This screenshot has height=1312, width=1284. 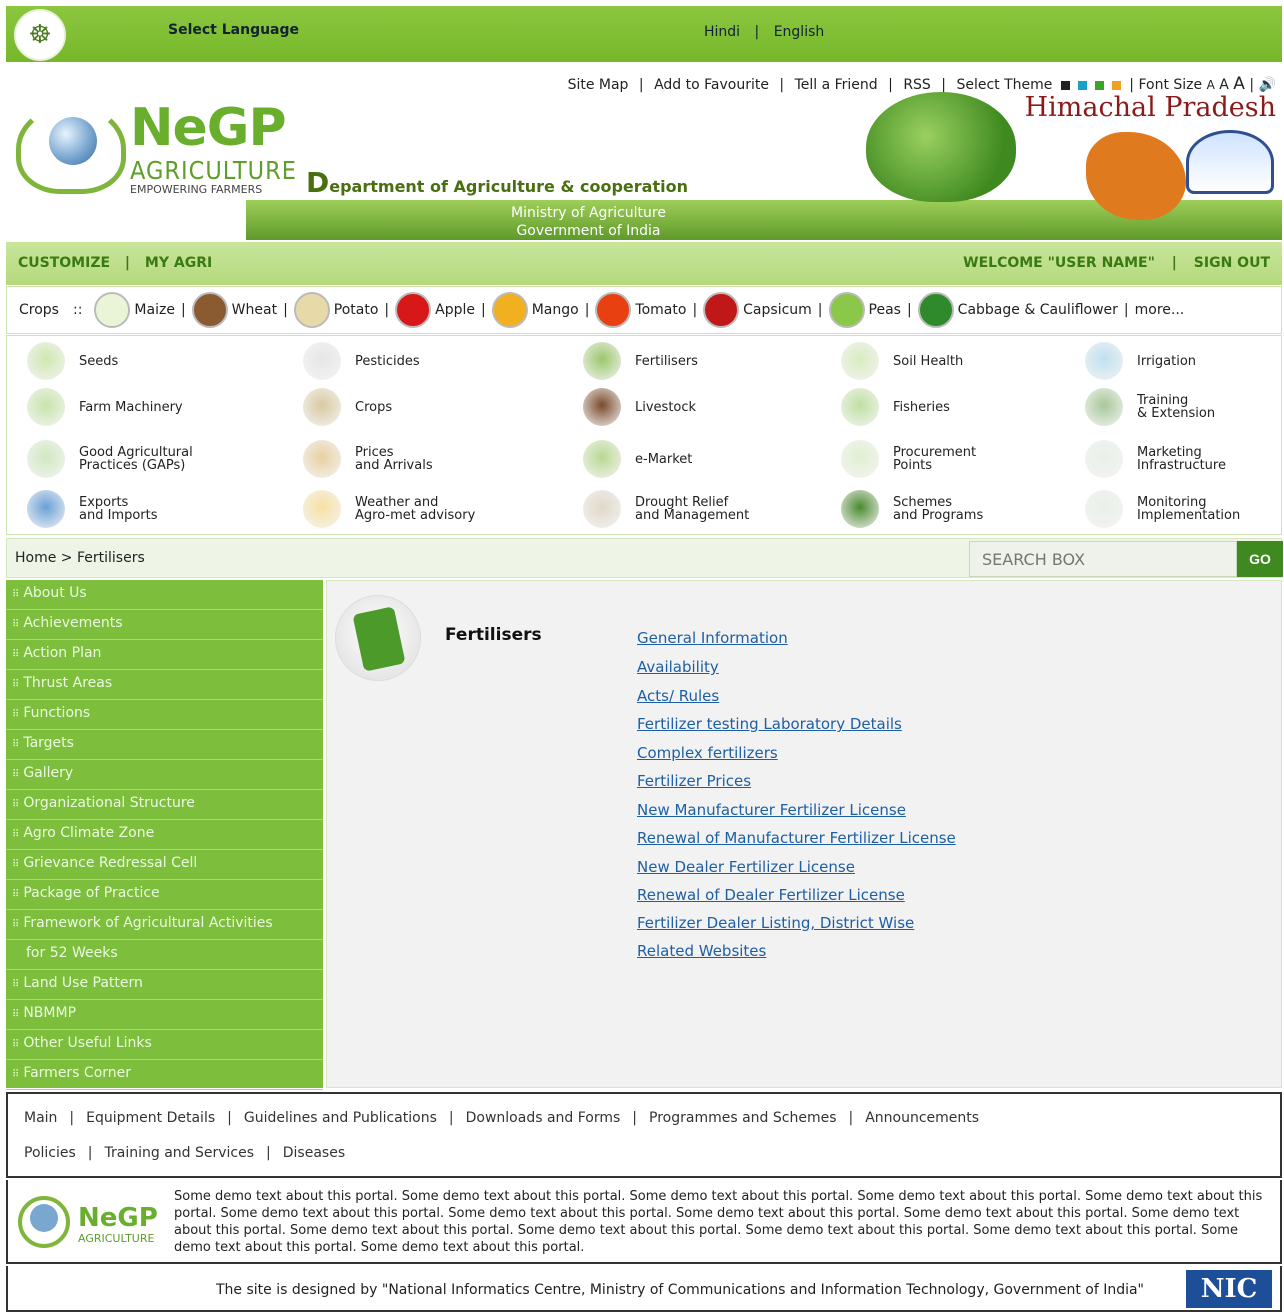 What do you see at coordinates (771, 895) in the screenshot?
I see `fertiliser-link: Renewal of Dealer Fertilizer License` at bounding box center [771, 895].